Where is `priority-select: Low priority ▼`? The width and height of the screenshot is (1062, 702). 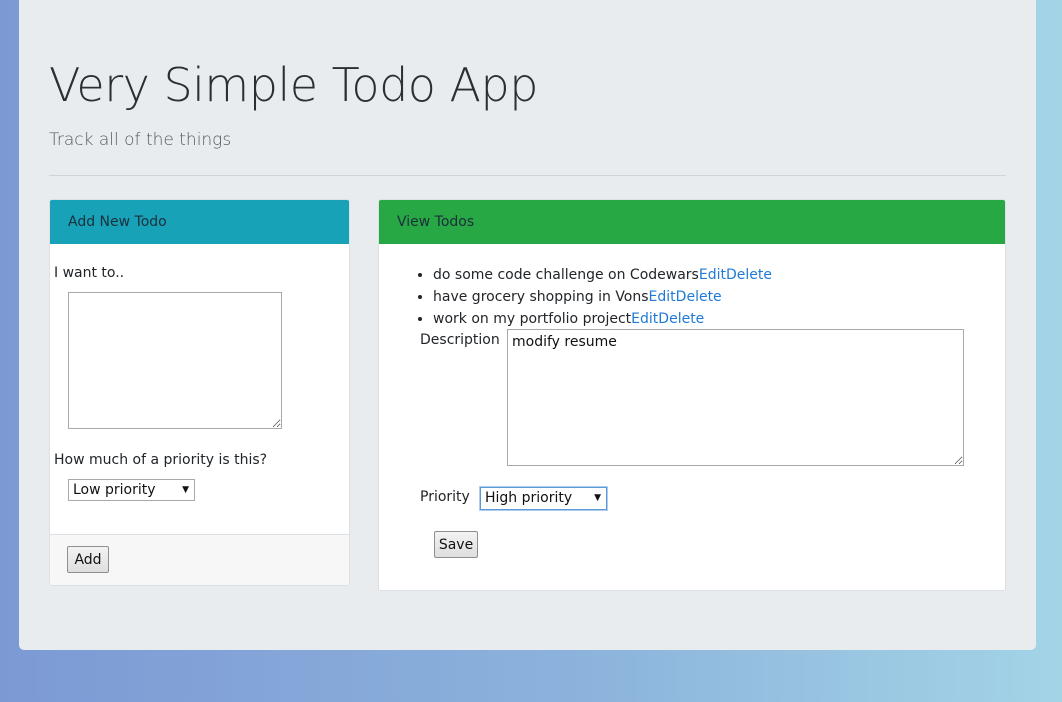 priority-select: Low priority ▼ is located at coordinates (131, 490).